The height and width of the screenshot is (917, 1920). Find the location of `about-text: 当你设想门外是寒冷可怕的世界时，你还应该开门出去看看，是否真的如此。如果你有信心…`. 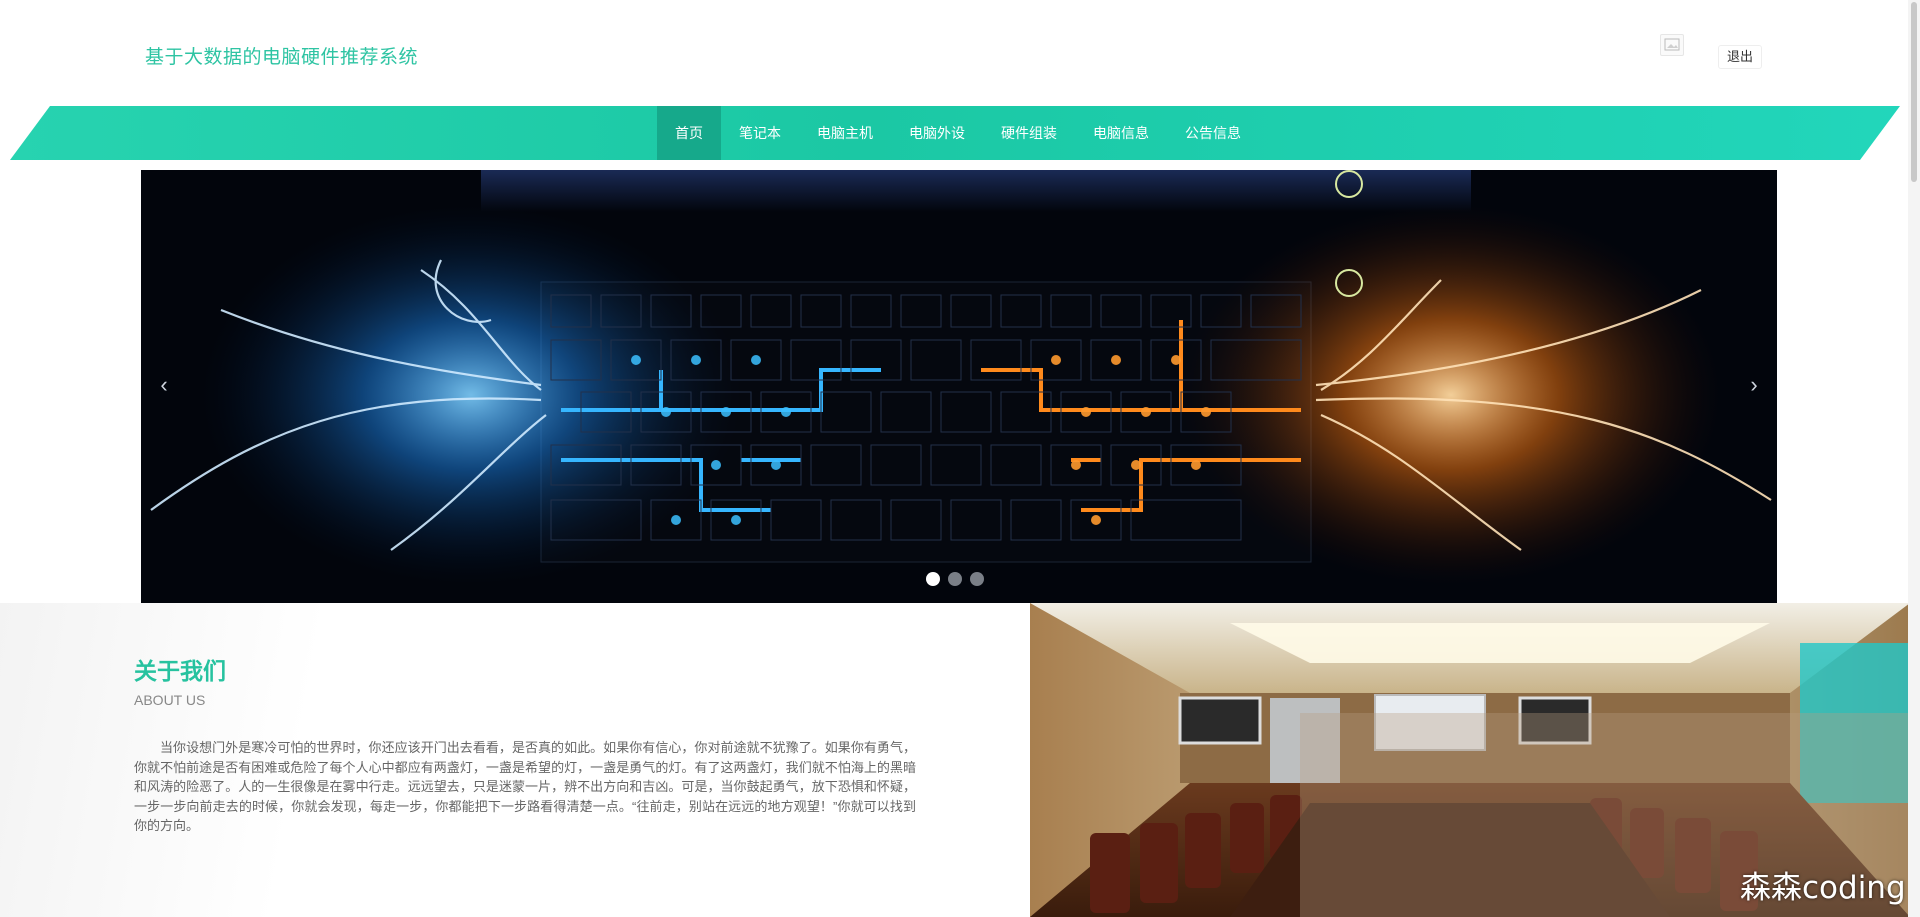

about-text: 当你设想门外是寒冷可怕的世界时，你还应该开门出去看看，是否真的如此。如果你有信心… is located at coordinates (525, 786).